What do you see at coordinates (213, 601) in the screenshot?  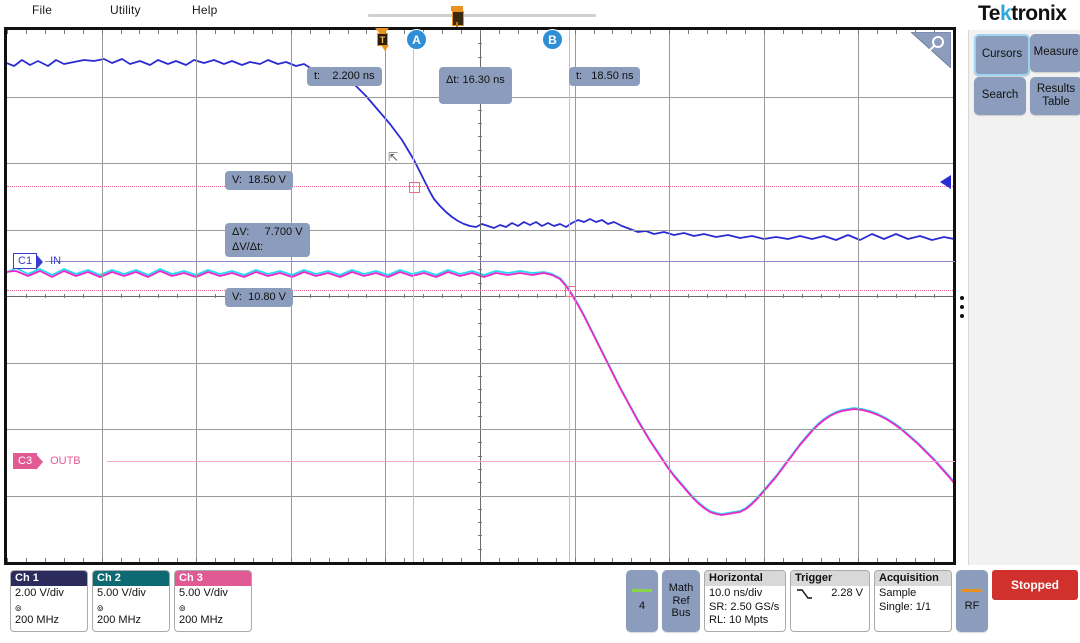 I see `channel-card-ch3: Ch 3 5.00 V/div ๏ 200 MHz` at bounding box center [213, 601].